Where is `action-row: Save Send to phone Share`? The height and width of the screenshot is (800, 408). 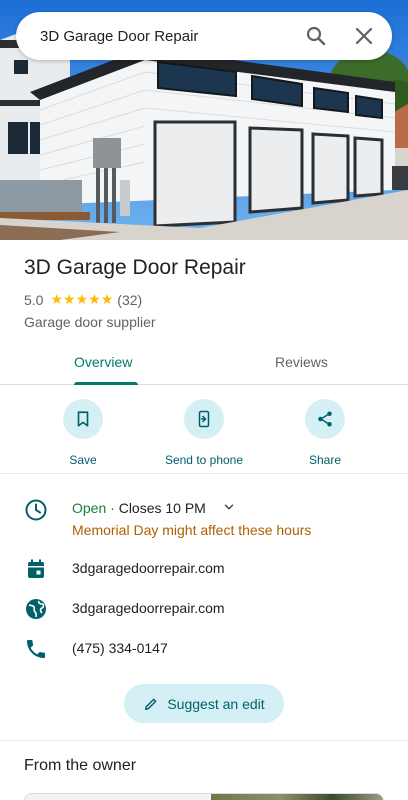
action-row: Save Send to phone Share is located at coordinates (204, 429).